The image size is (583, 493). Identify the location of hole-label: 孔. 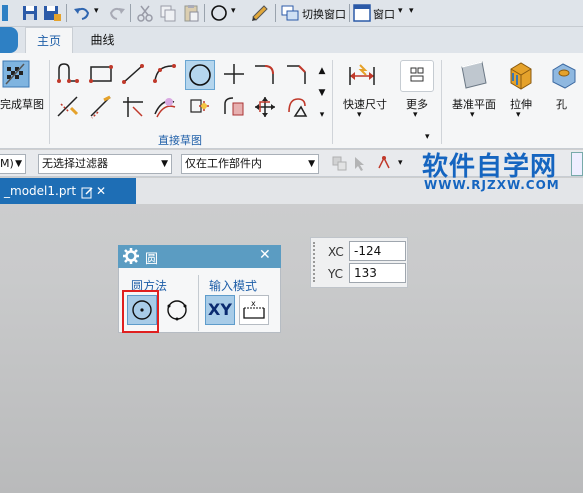
(561, 104).